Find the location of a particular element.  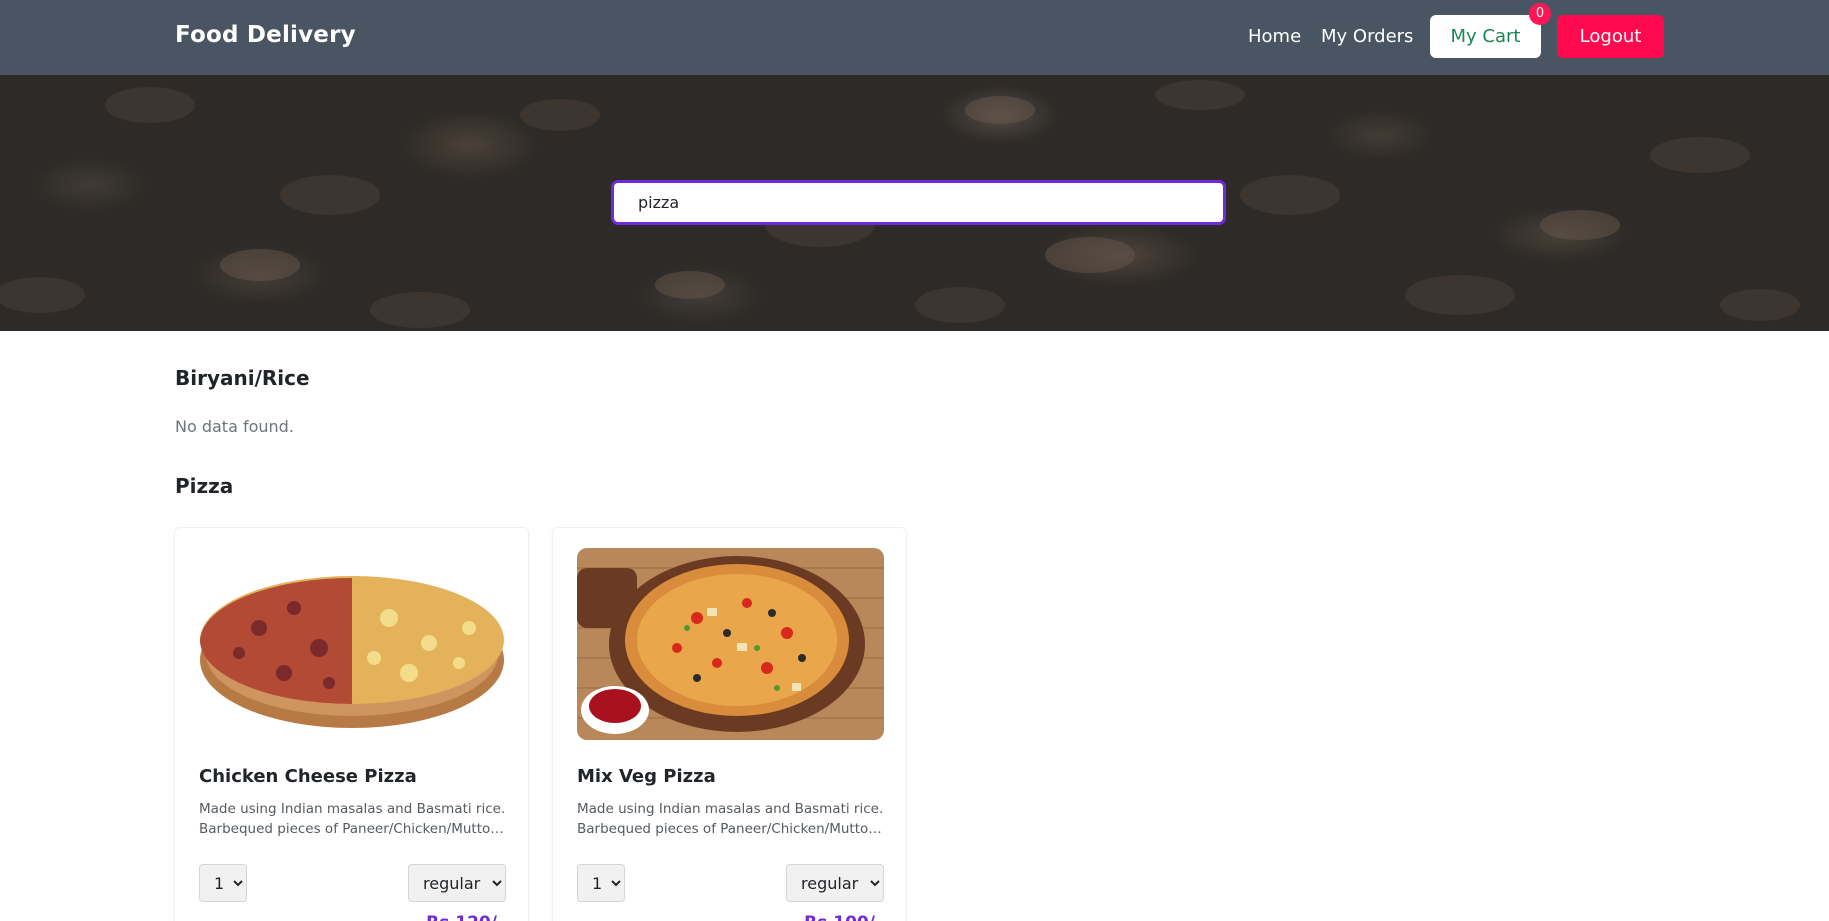

brand-logo: Food Delivery is located at coordinates (265, 35).